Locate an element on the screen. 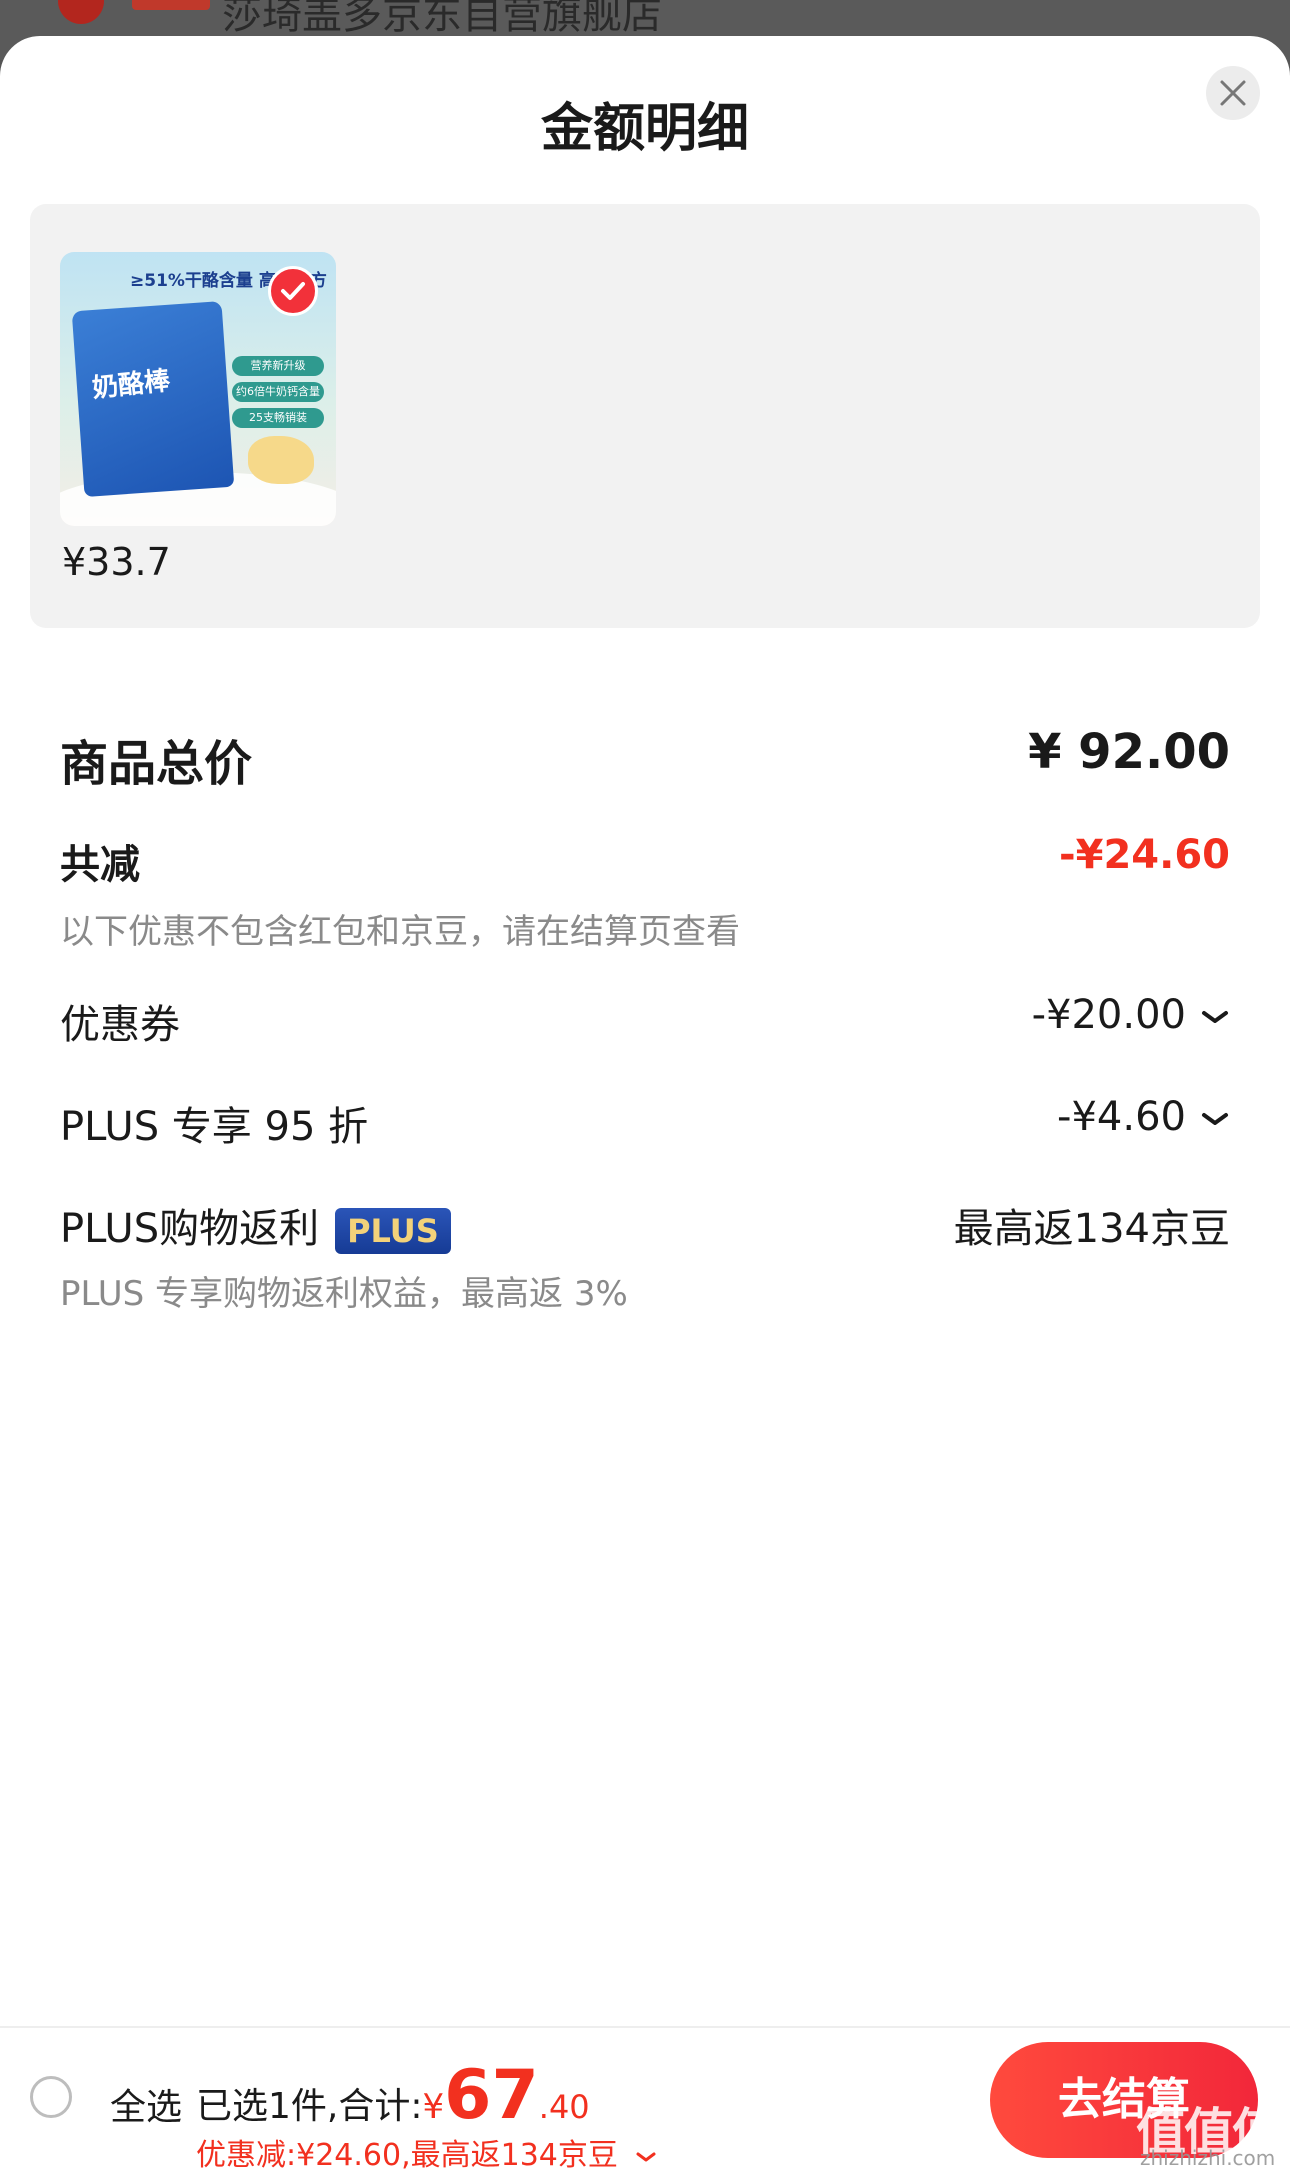  total-reduce-value: -¥24.60 is located at coordinates (1144, 855).